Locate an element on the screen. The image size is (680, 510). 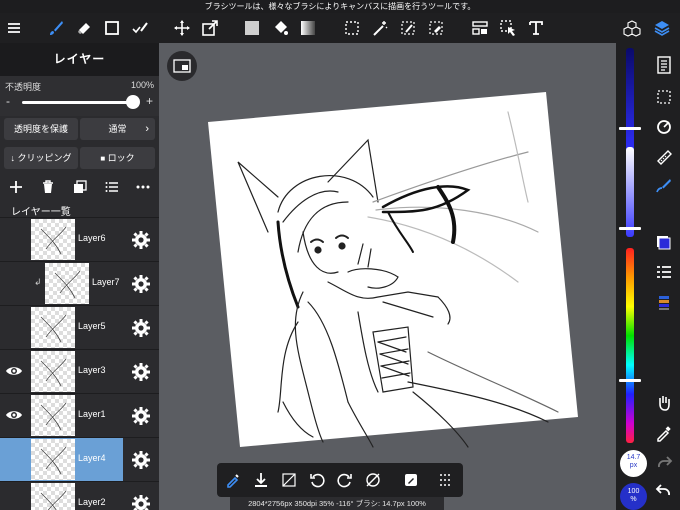
magic-wand-icon is located at coordinates (380, 28).